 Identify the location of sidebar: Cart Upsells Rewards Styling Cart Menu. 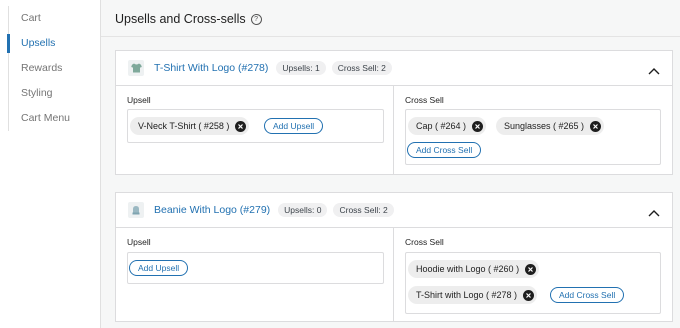
(50, 164).